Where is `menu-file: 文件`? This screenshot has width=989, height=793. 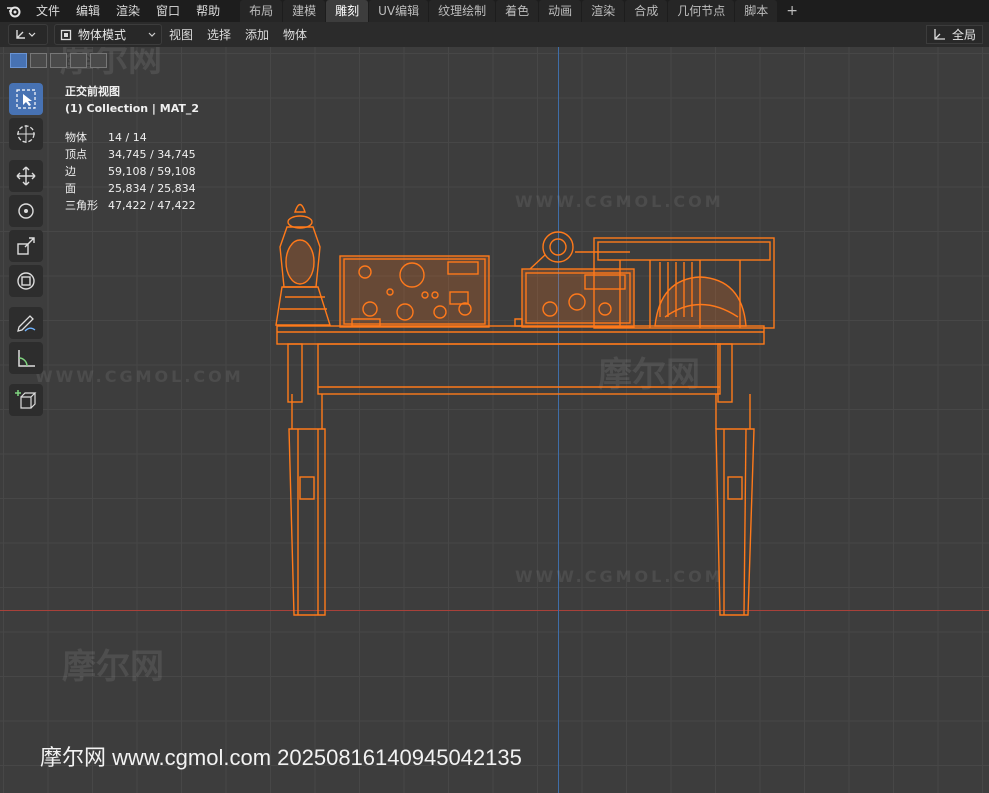 menu-file: 文件 is located at coordinates (48, 11).